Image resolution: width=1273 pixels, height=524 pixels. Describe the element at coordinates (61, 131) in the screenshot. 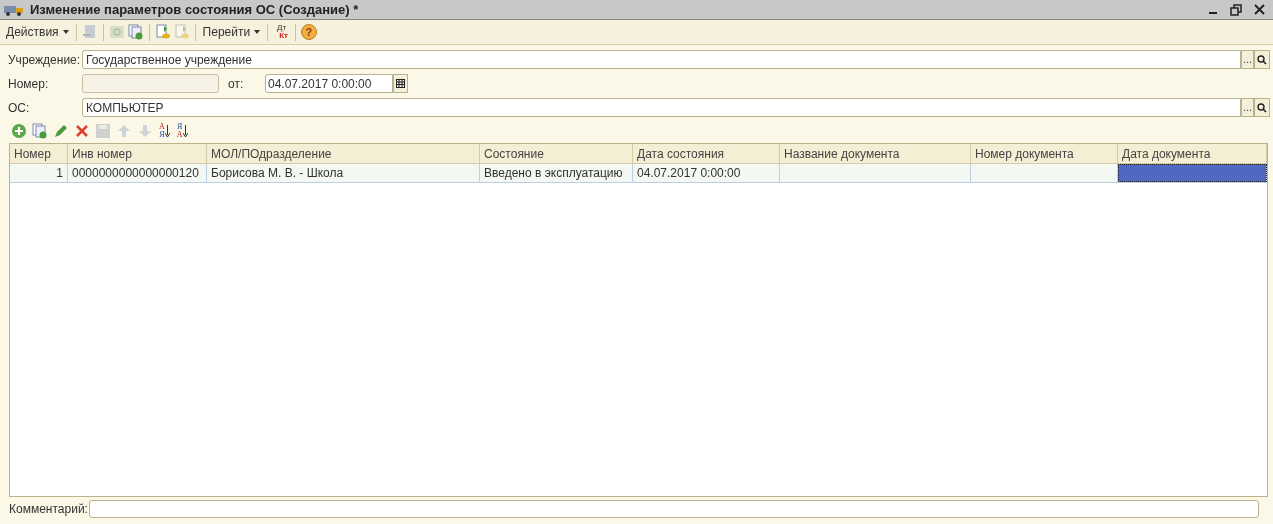

I see `pencil-icon` at that location.